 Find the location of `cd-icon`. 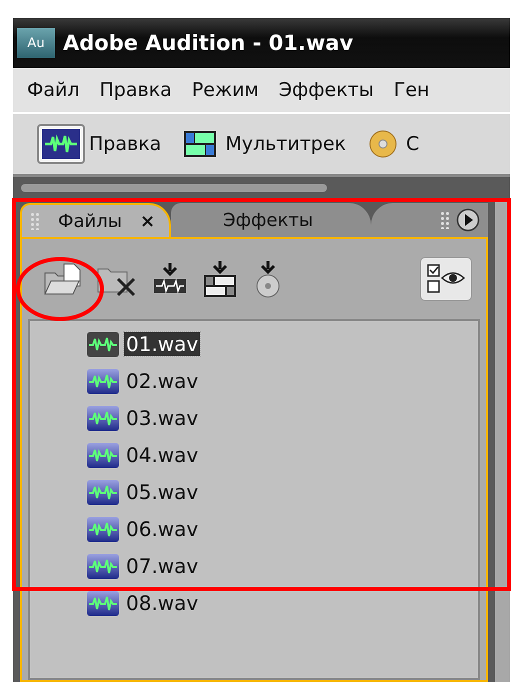

cd-icon is located at coordinates (383, 144).